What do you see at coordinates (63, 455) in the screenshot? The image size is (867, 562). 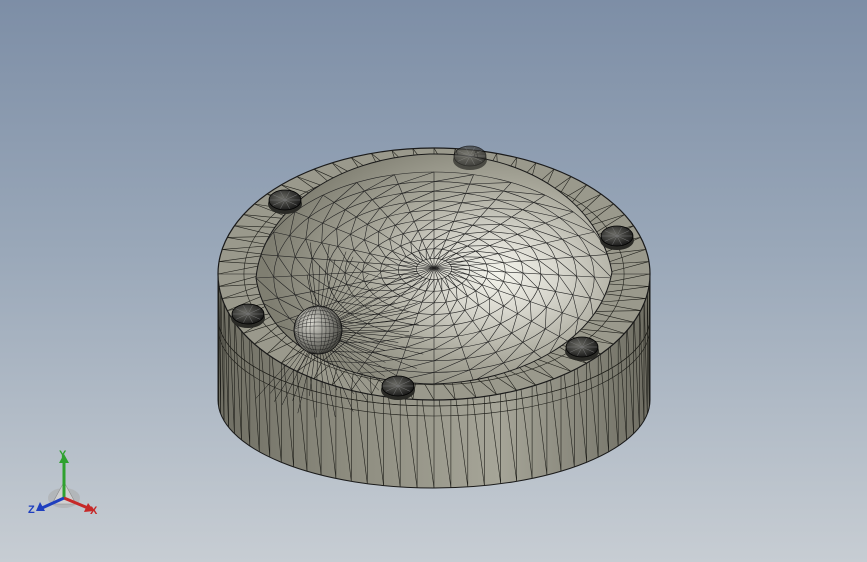 I see `axis-y-label: Y` at bounding box center [63, 455].